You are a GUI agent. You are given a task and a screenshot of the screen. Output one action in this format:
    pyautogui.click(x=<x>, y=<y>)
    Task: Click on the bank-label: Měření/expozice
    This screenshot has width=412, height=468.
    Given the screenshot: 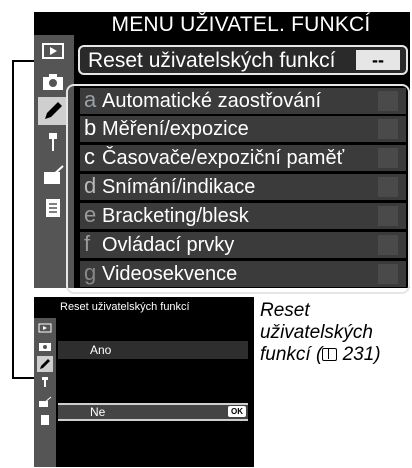 What is the action you would take?
    pyautogui.click(x=175, y=129)
    